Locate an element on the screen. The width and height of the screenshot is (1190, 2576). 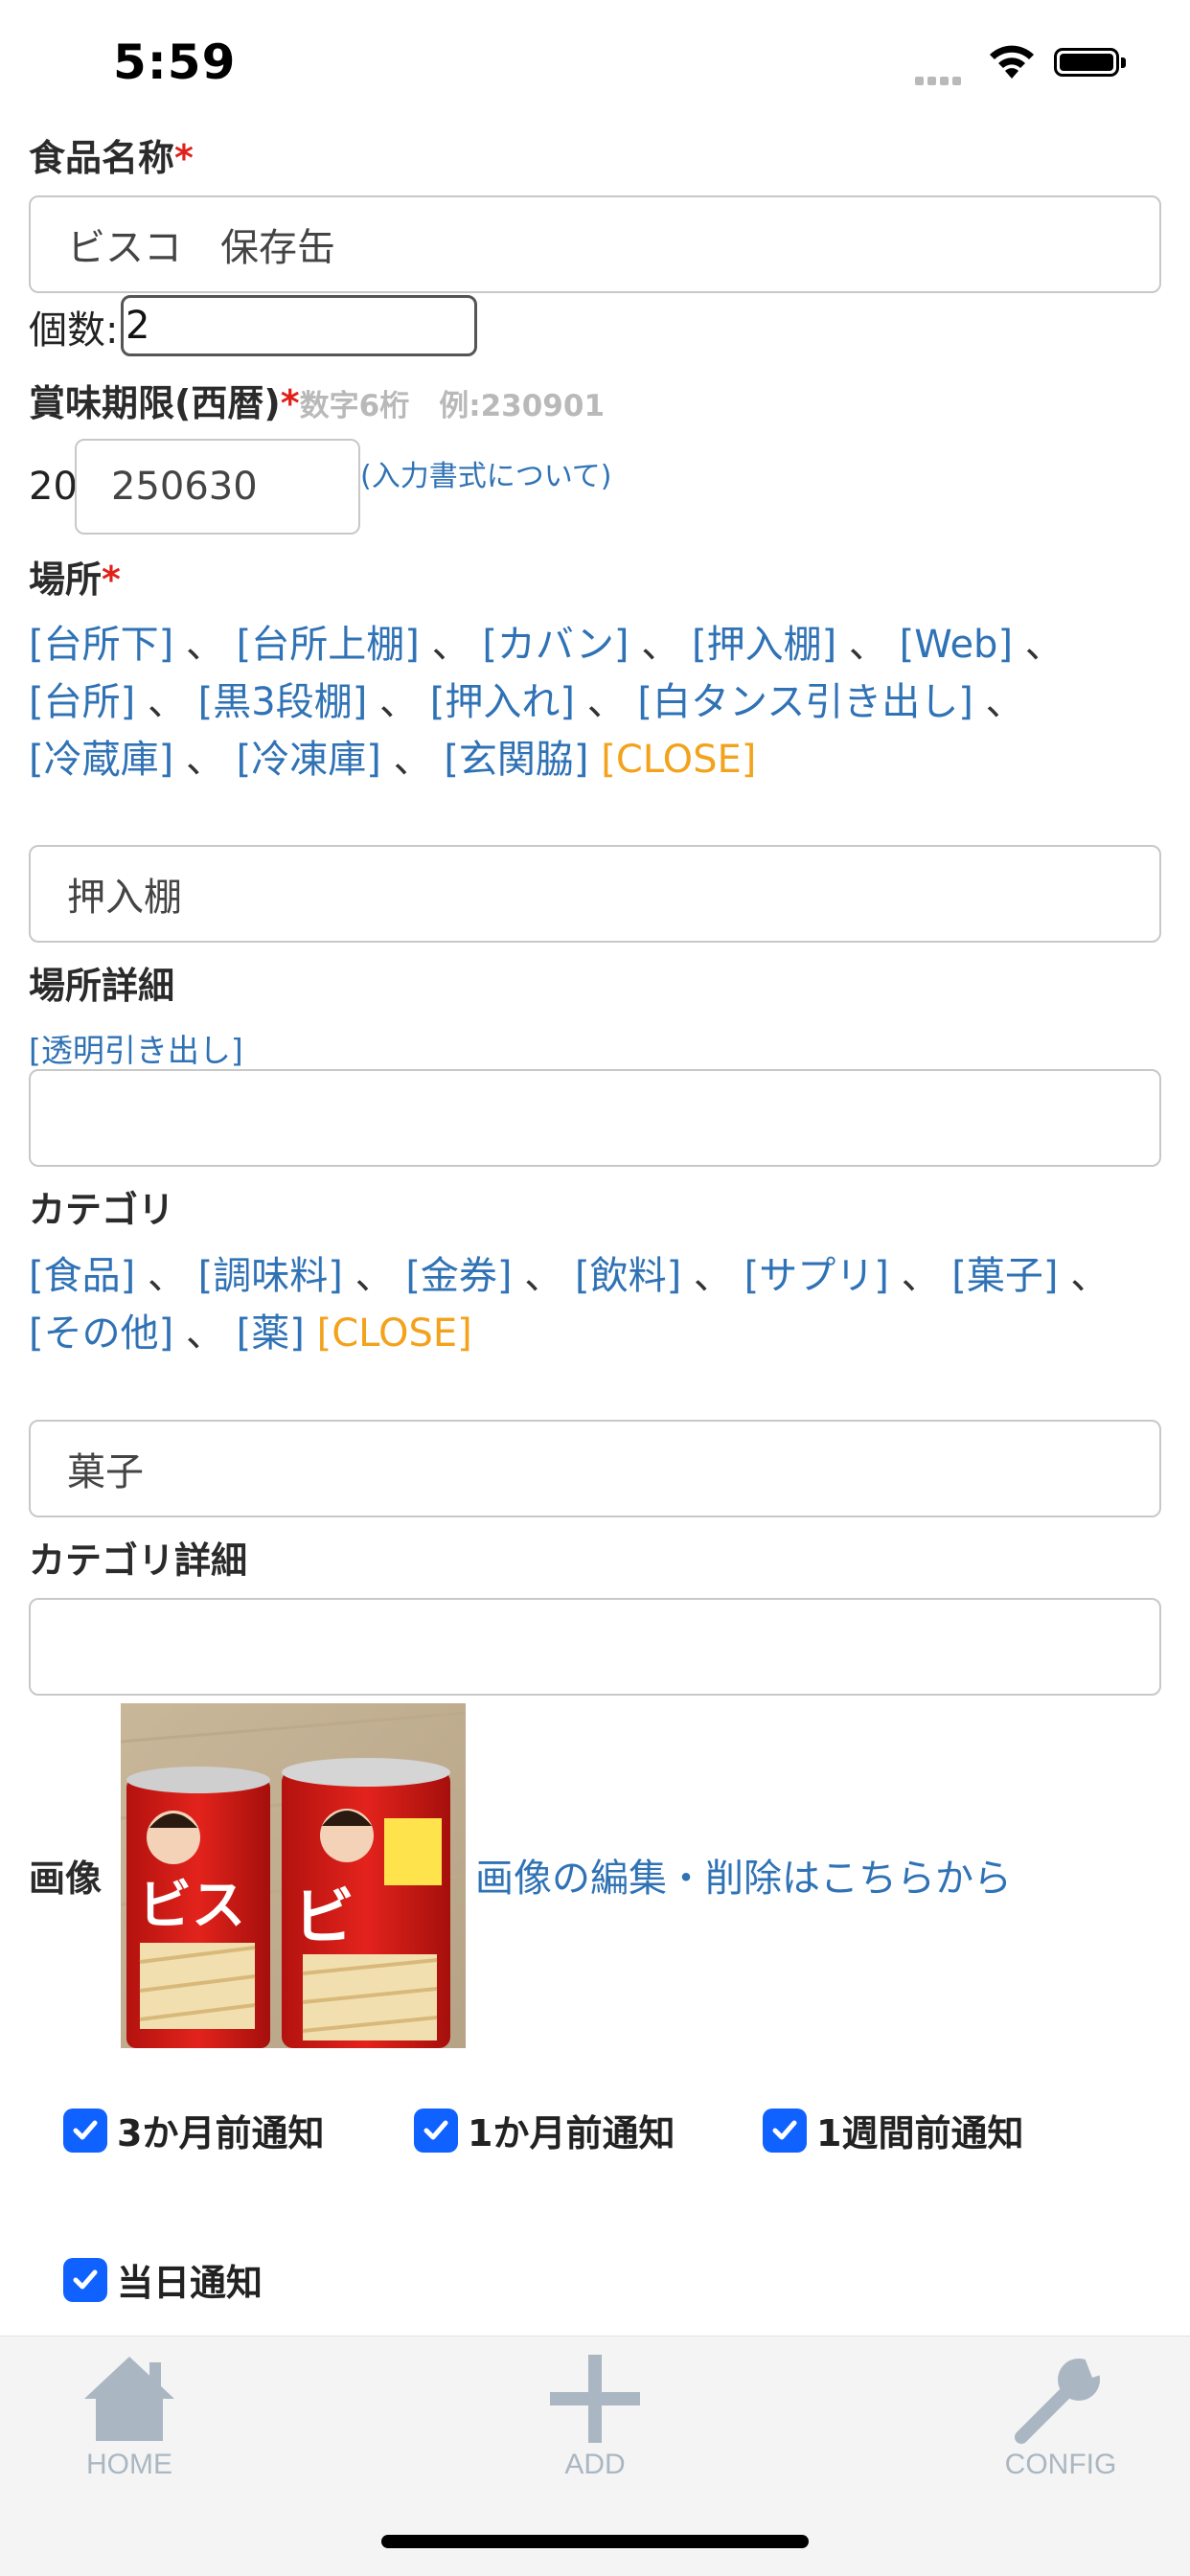
expiry-label: 賞味期限(西暦)*数字6桁 例:230901 is located at coordinates (318, 403).